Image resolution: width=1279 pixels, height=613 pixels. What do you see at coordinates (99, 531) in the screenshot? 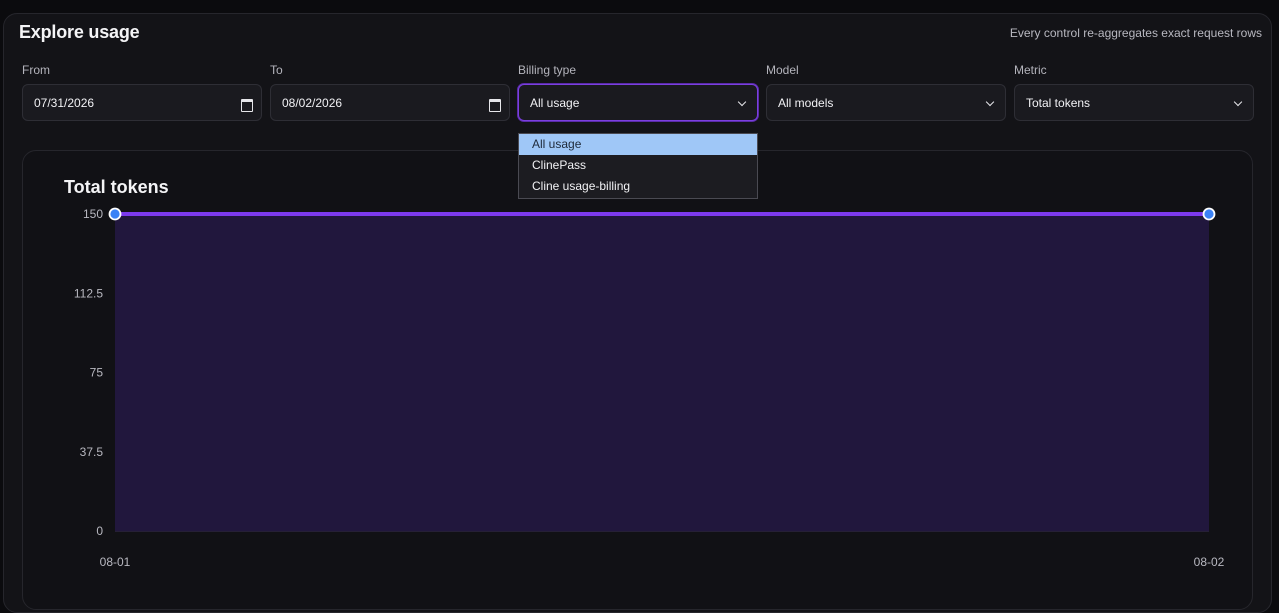
I see `y-tick-label: 0` at bounding box center [99, 531].